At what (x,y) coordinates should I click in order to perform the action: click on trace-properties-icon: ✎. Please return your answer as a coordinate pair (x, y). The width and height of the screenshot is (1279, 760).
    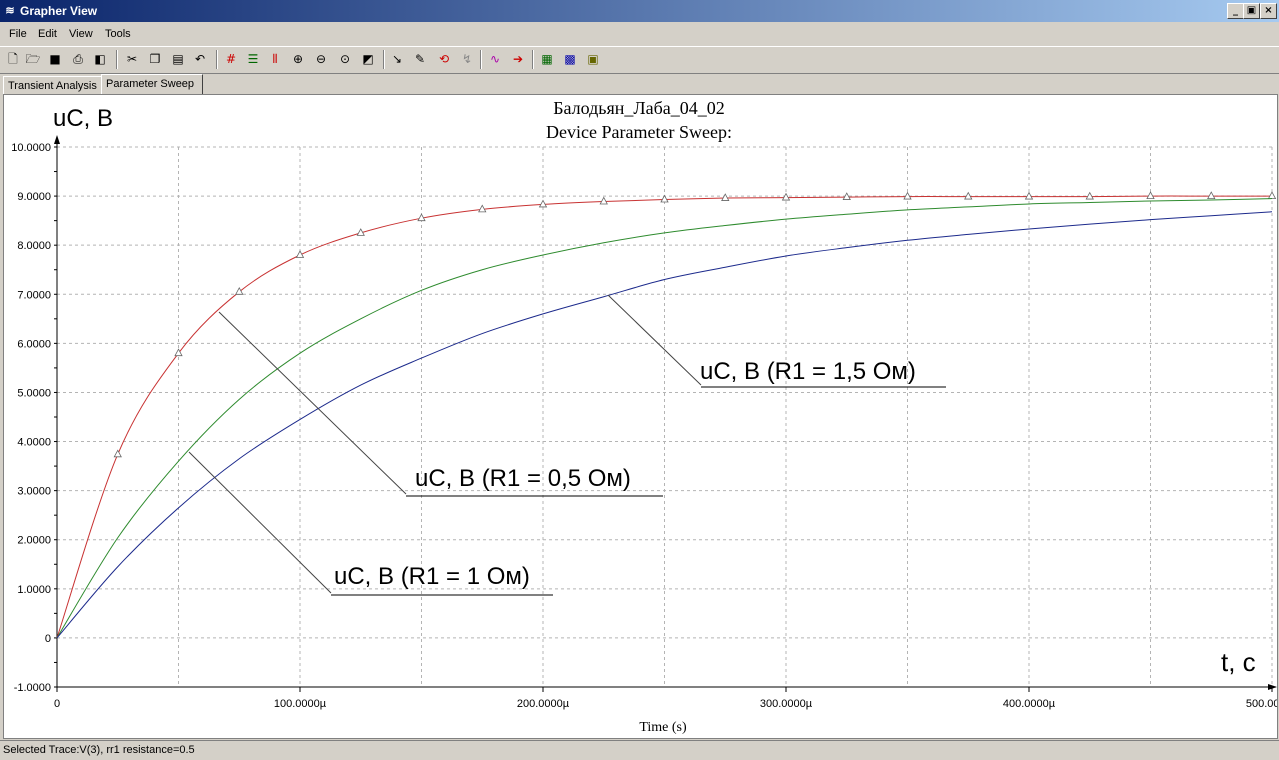
    Looking at the image, I should click on (420, 59).